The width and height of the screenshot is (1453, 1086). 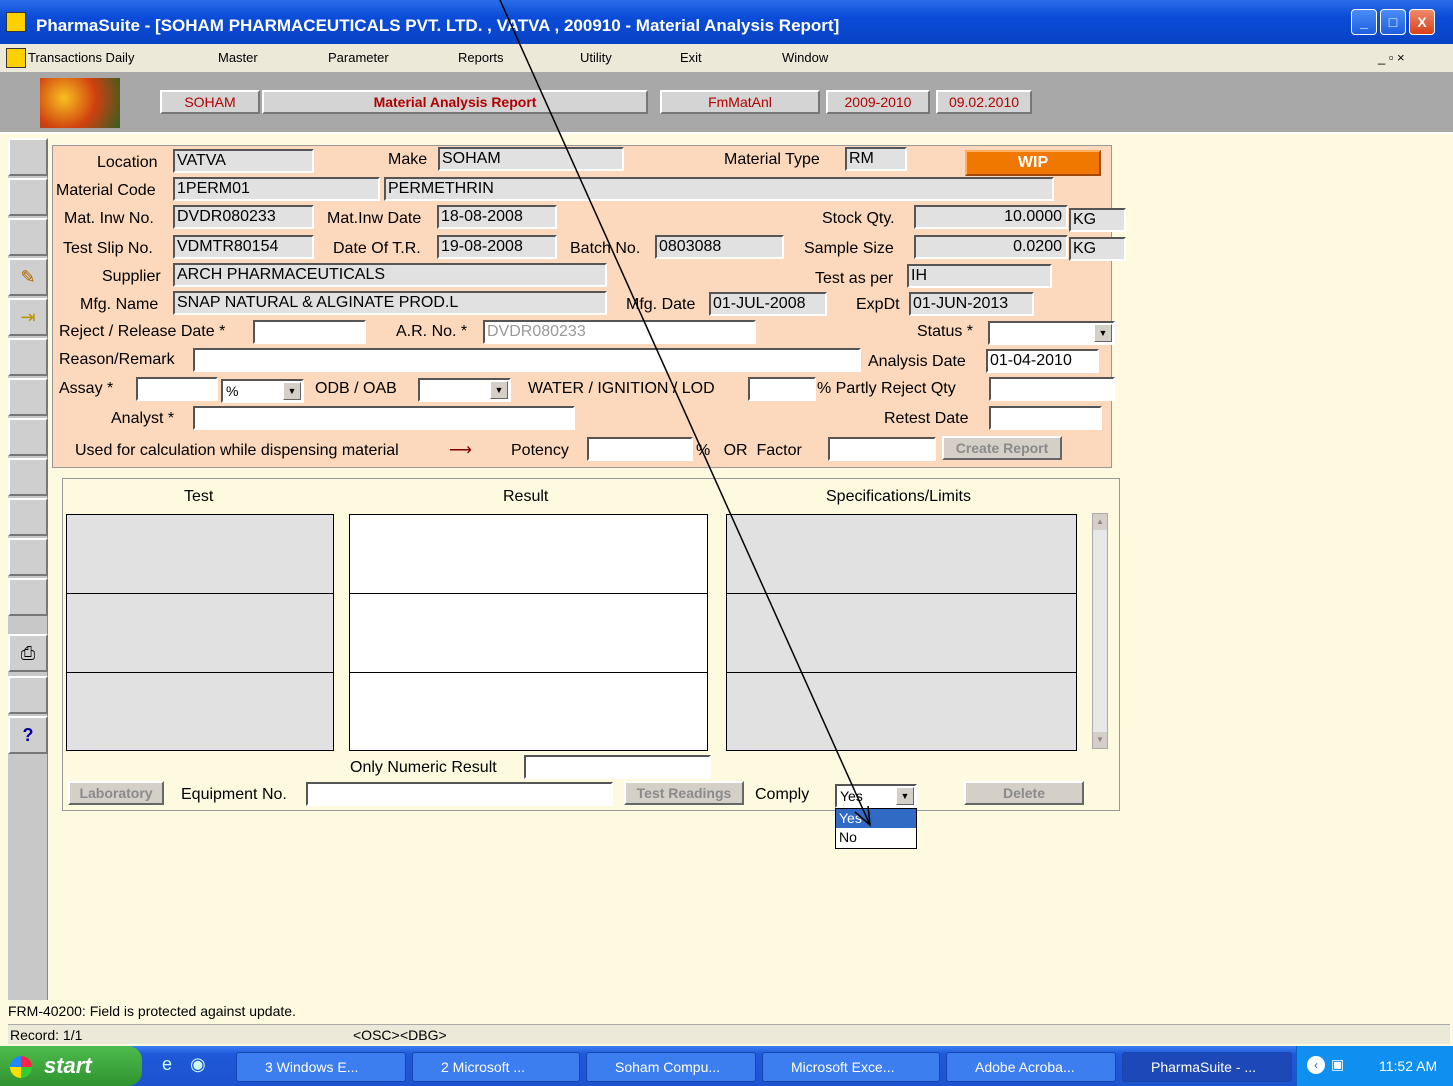 I want to click on osc-indicator: <OSC>, so click(x=376, y=1035).